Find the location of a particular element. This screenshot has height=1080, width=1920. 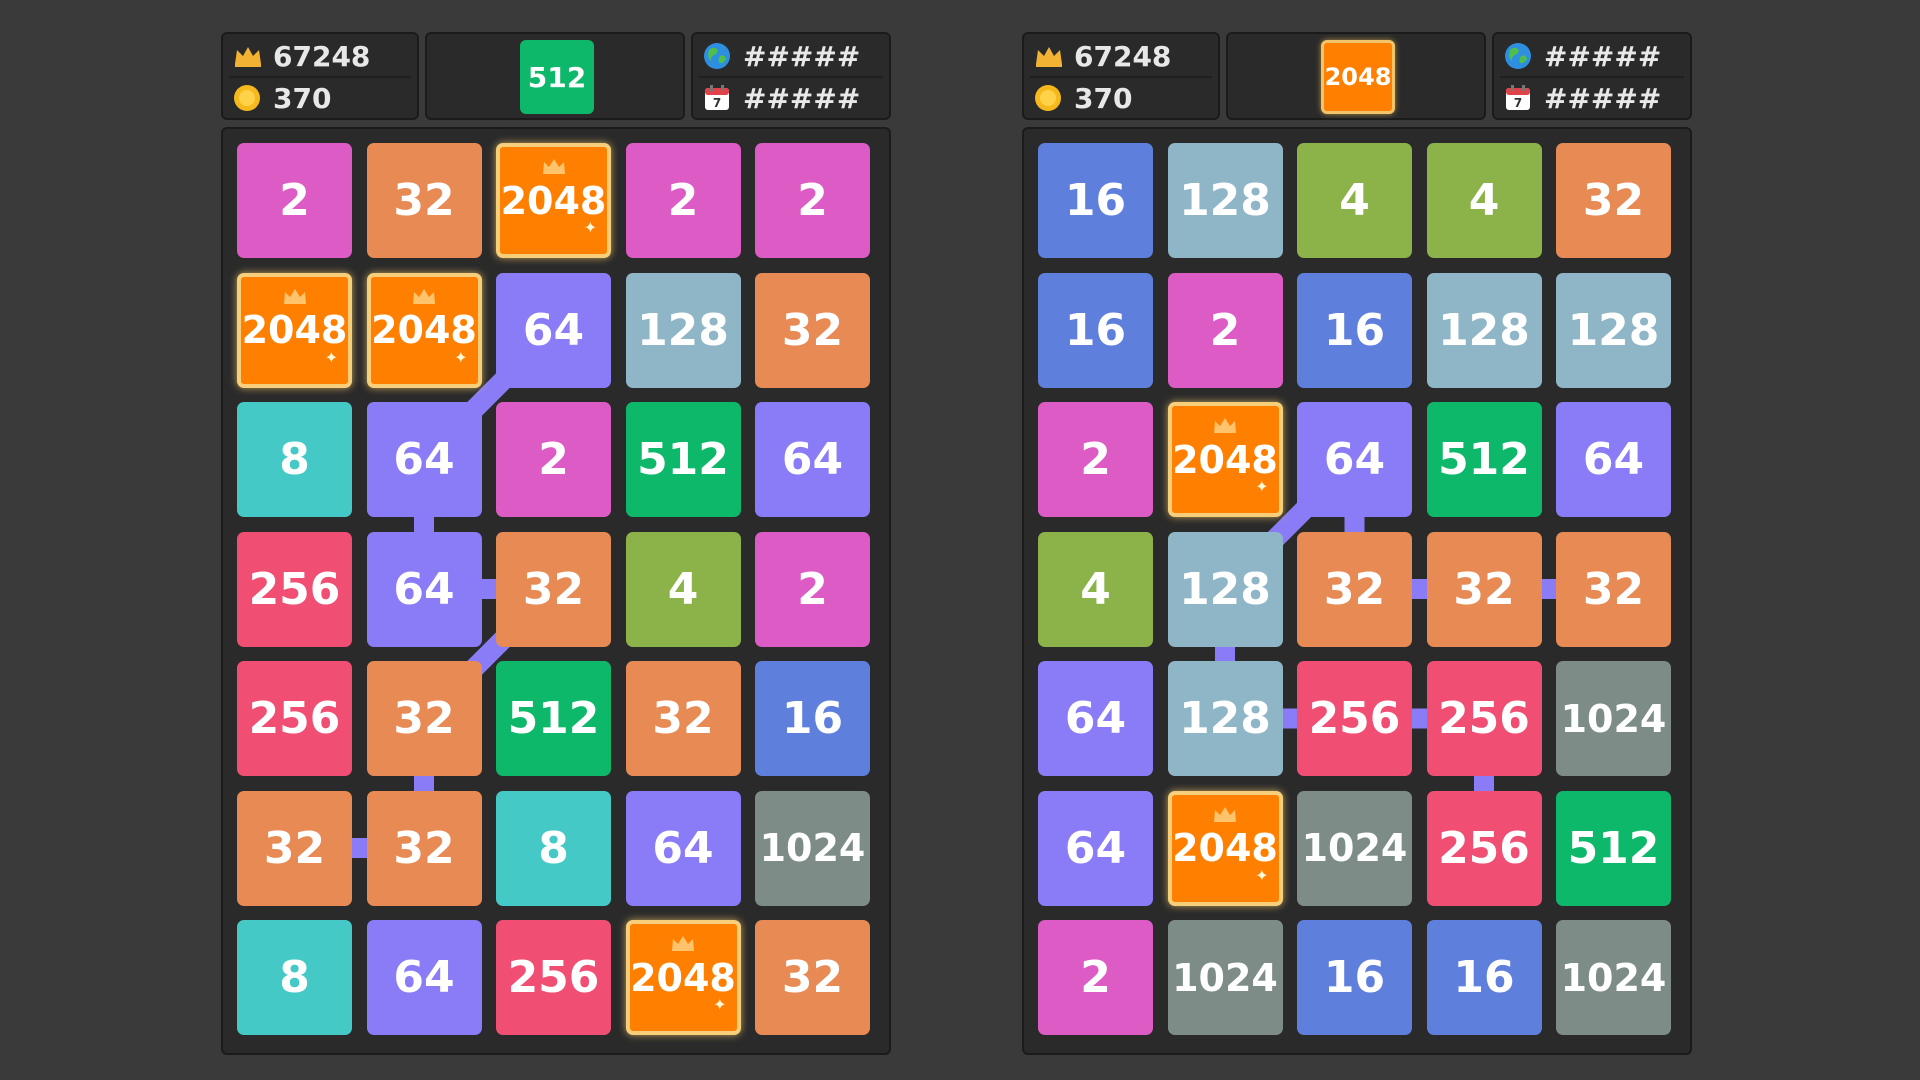

best-score-value: 67248 is located at coordinates (1123, 56).